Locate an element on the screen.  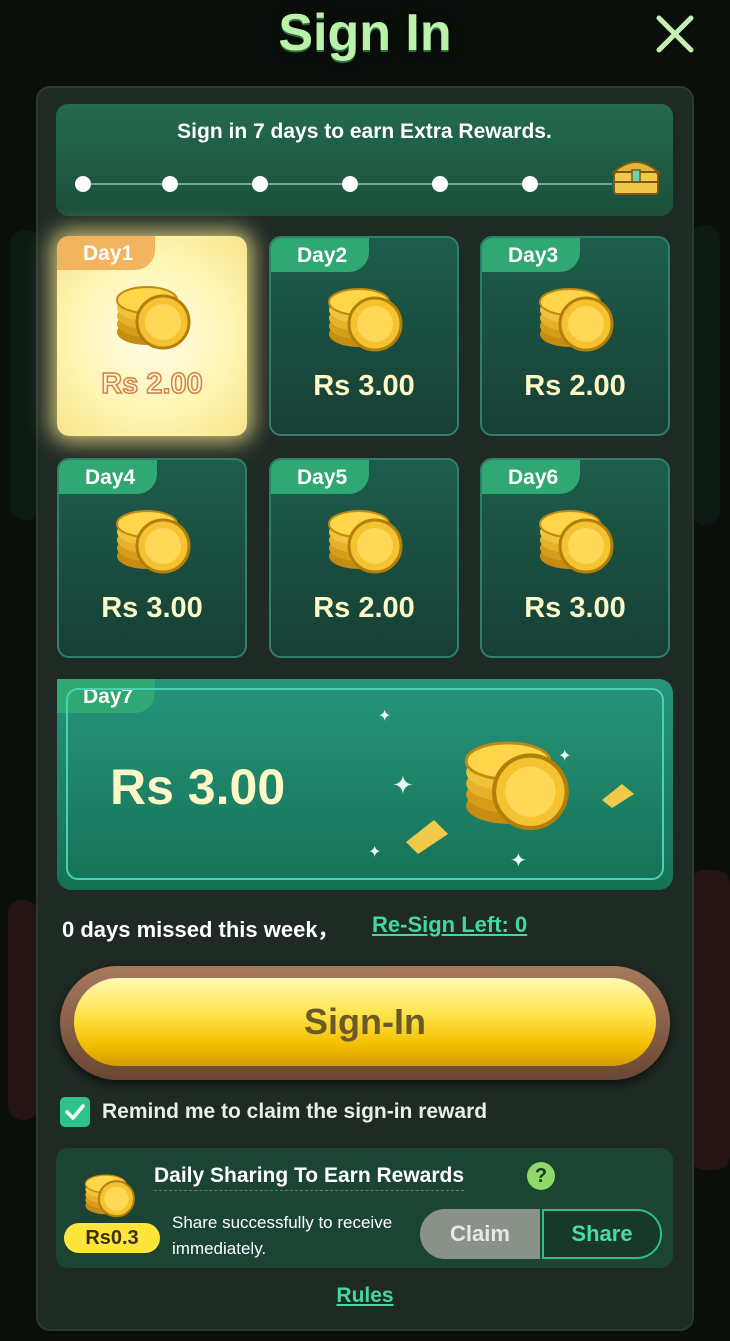
reward-badge: Rs0.3 is located at coordinates (112, 1238).